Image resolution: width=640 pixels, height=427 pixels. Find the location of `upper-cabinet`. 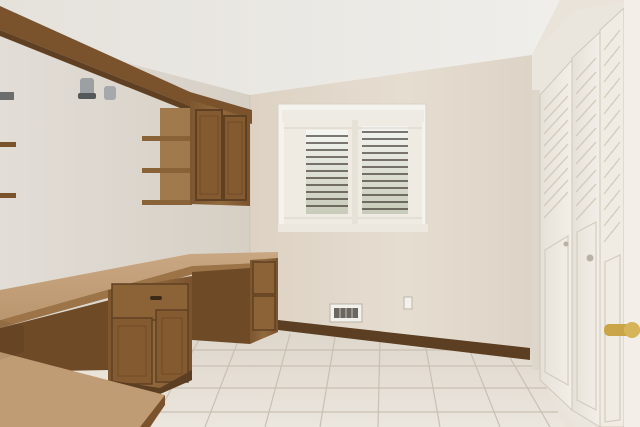

upper-cabinet is located at coordinates (220, 153).